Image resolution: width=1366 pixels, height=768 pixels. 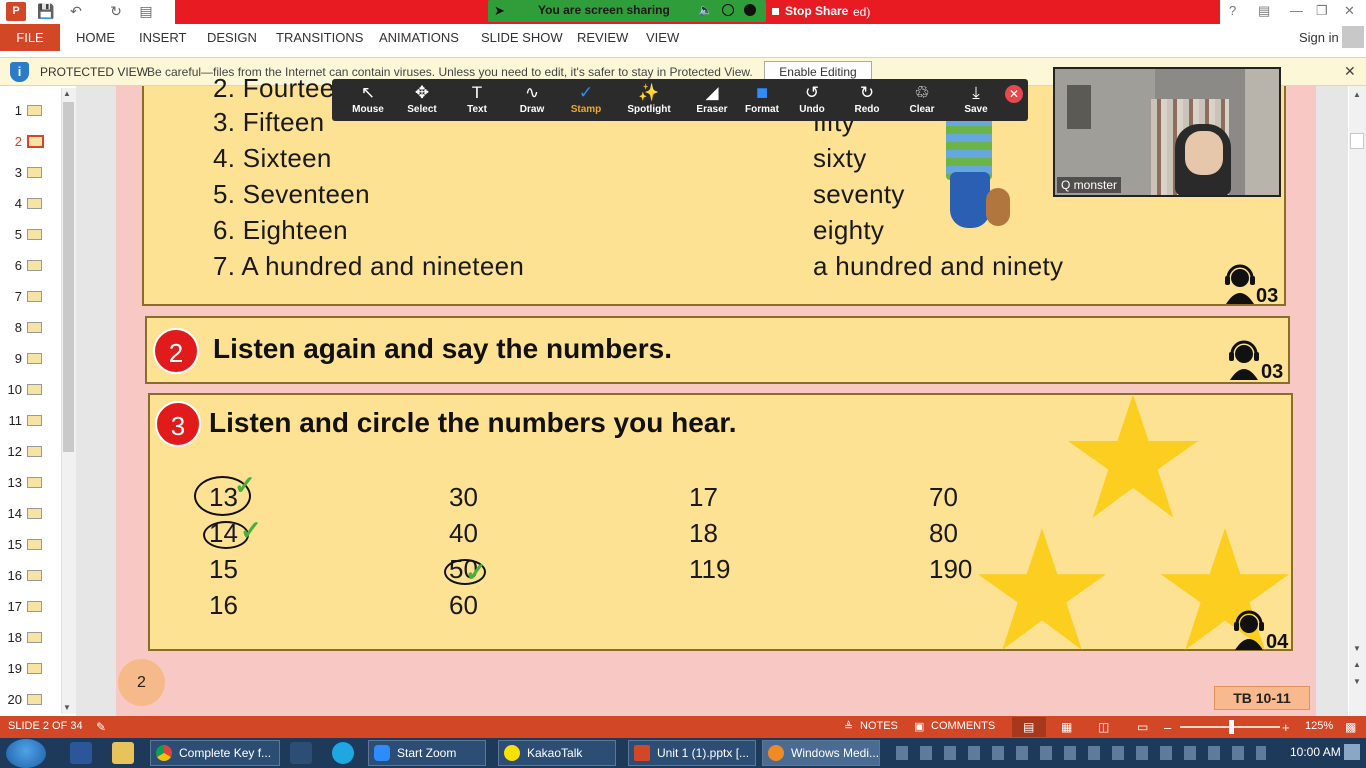 What do you see at coordinates (1352, 752) in the screenshot?
I see `notification-icon` at bounding box center [1352, 752].